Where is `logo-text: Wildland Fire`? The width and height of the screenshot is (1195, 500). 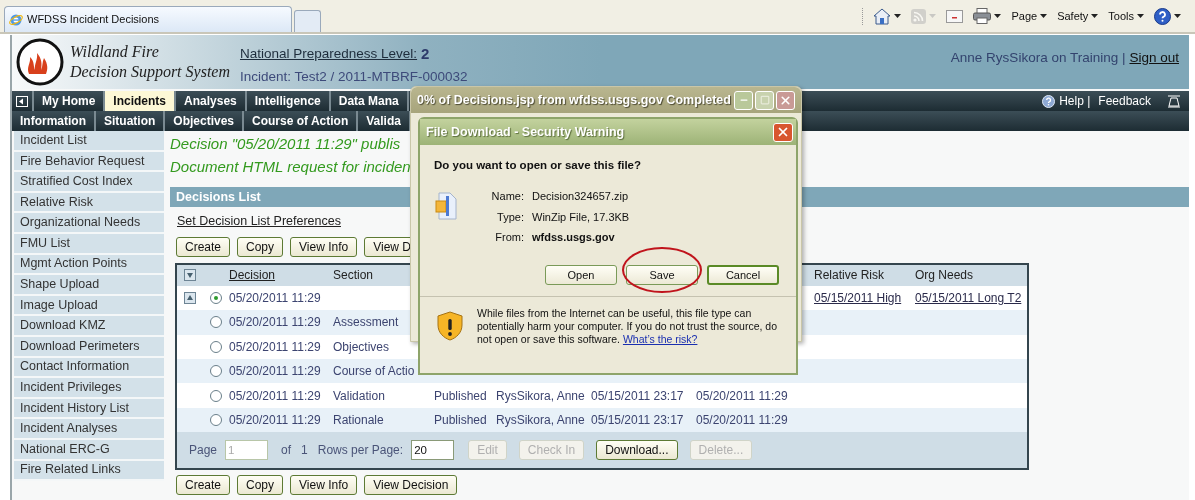 logo-text: Wildland Fire is located at coordinates (115, 52).